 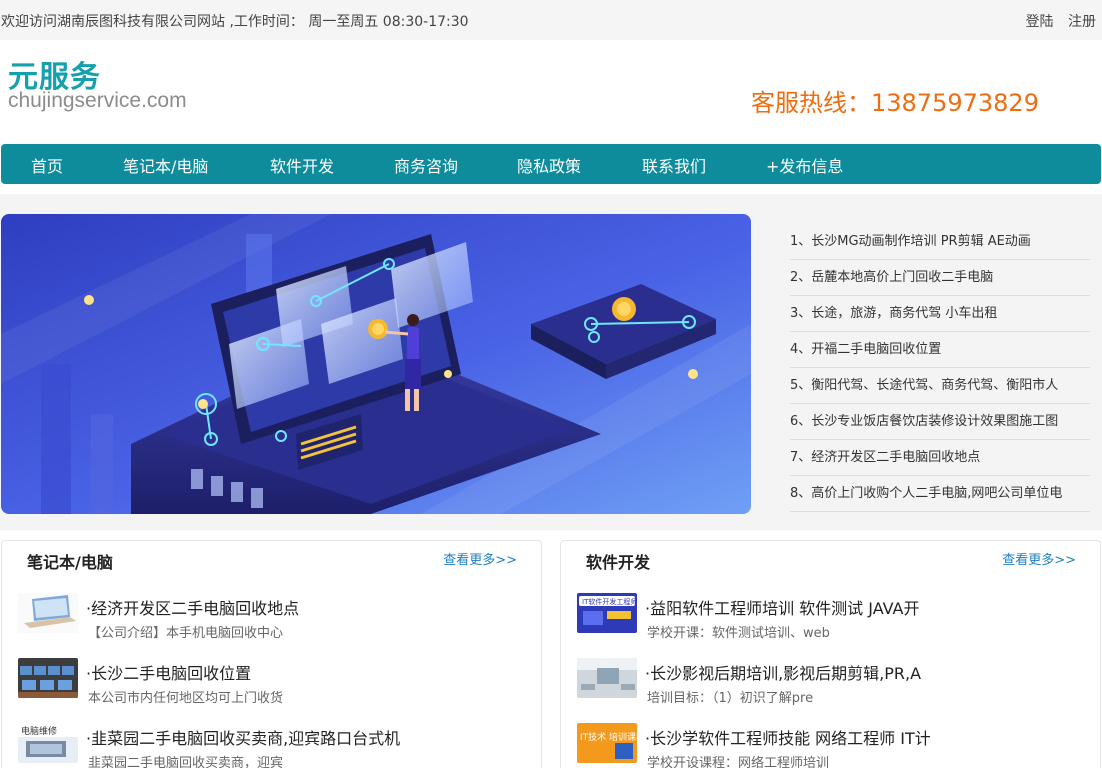 I want to click on software-course-thumbnail: IT软件开发工程师, so click(x=607, y=613).